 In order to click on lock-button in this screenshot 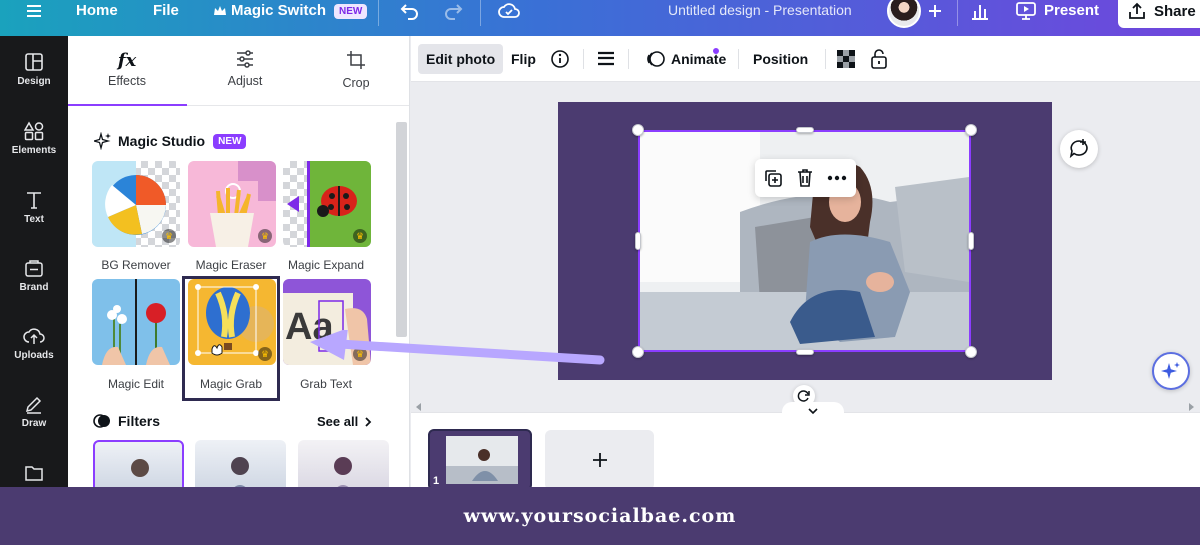, I will do `click(879, 59)`.